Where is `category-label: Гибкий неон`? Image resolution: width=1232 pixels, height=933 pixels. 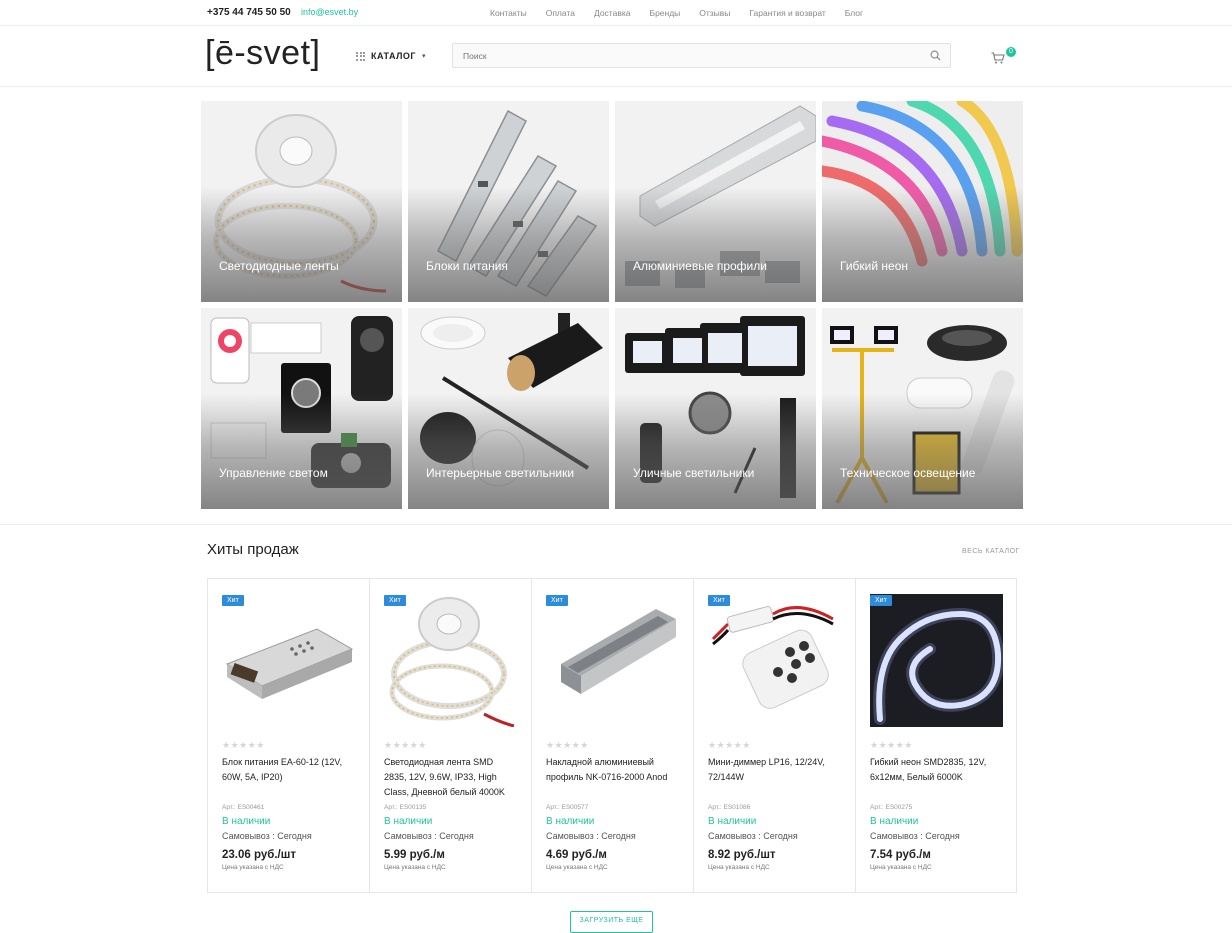
category-label: Гибкий неон is located at coordinates (874, 266).